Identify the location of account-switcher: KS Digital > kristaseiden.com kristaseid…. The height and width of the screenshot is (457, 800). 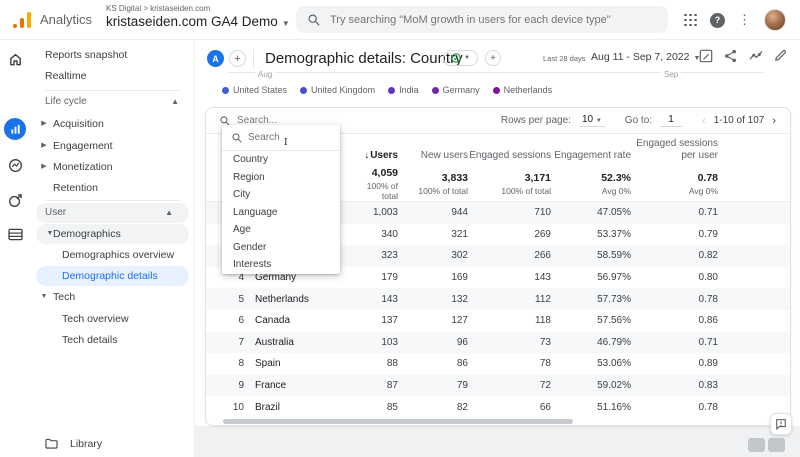
(198, 16).